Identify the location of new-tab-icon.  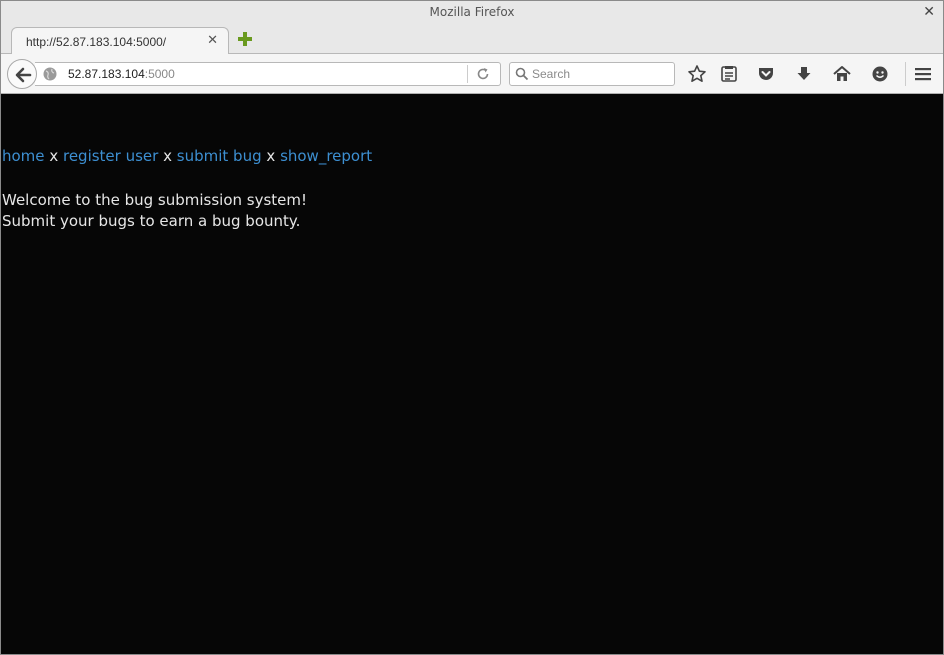
(245, 39).